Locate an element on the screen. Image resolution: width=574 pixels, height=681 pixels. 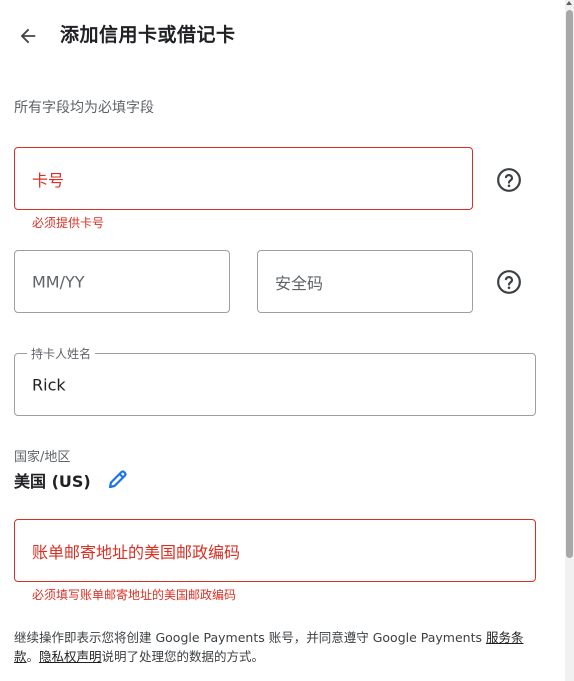
privacy-policy-link: 隐私权声明 is located at coordinates (70, 656).